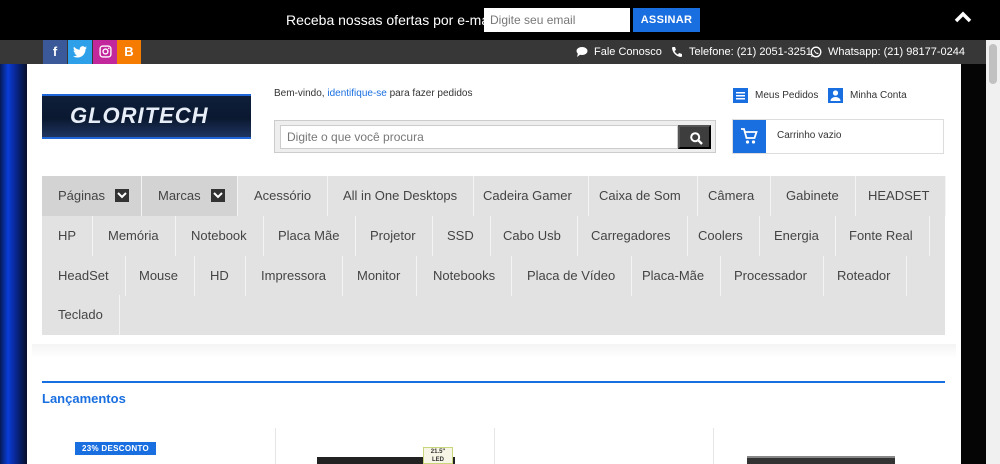 The height and width of the screenshot is (464, 1000). Describe the element at coordinates (105, 52) in the screenshot. I see `instagram-icon` at that location.